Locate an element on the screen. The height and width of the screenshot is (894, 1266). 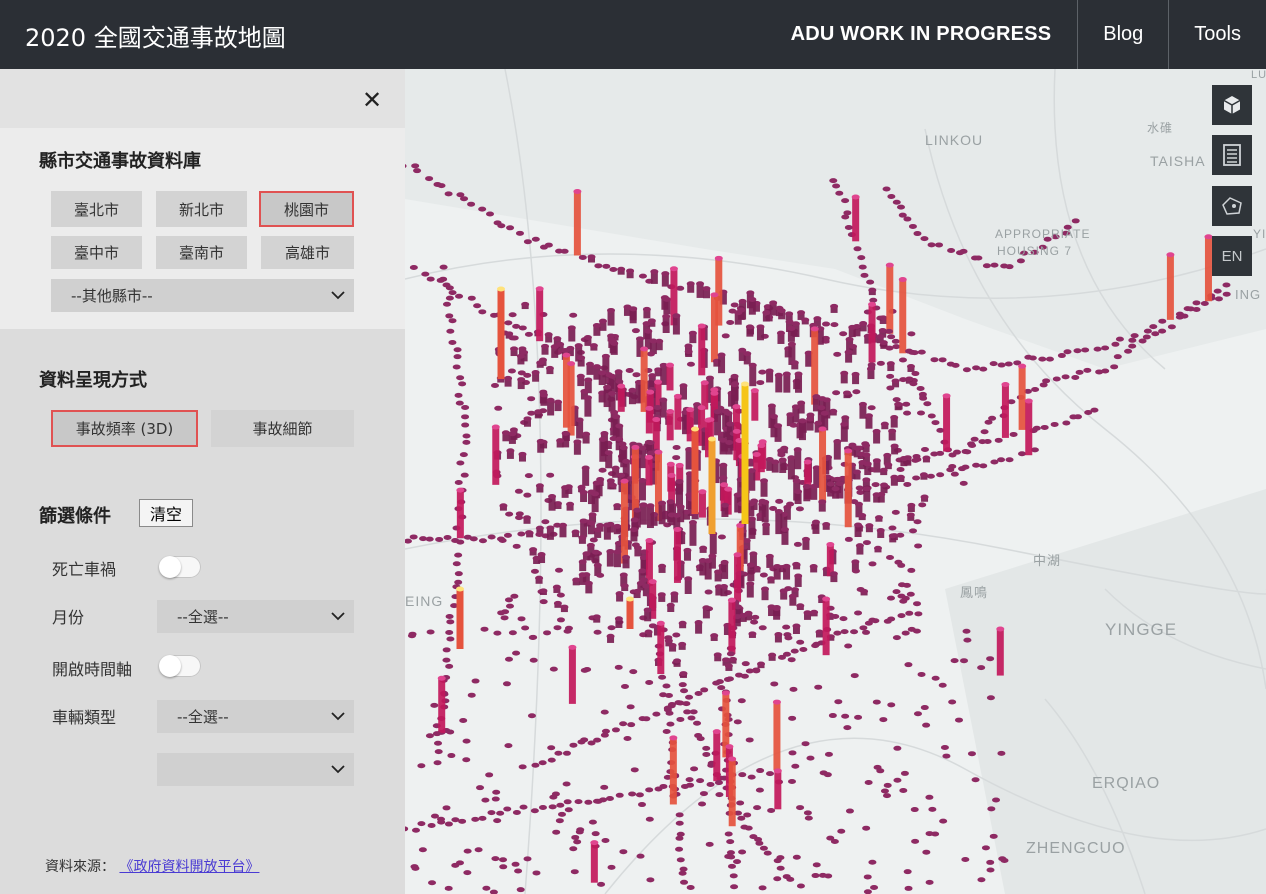
map-layer-button is located at coordinates (1232, 206).